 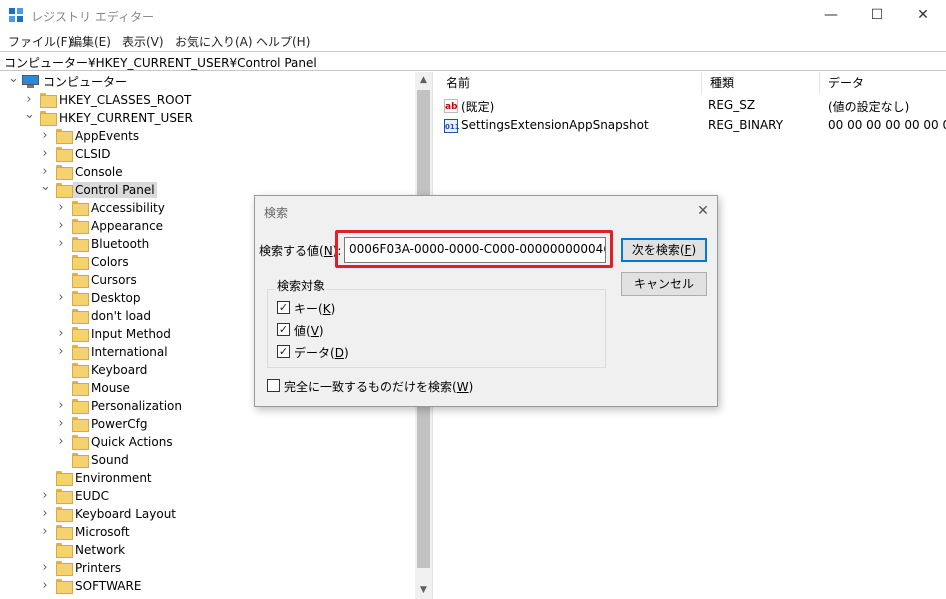 What do you see at coordinates (273, 385) in the screenshot?
I see `checkbox-unchecked-icon` at bounding box center [273, 385].